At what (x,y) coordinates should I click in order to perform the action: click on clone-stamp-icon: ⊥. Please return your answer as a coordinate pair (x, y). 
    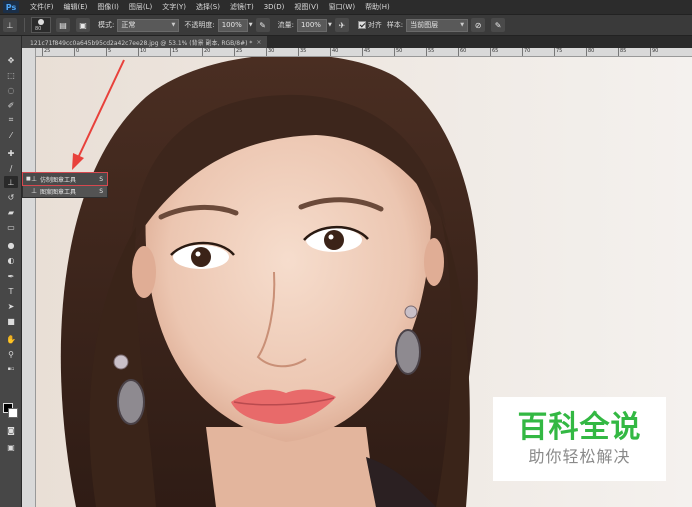
    Looking at the image, I should click on (34, 179).